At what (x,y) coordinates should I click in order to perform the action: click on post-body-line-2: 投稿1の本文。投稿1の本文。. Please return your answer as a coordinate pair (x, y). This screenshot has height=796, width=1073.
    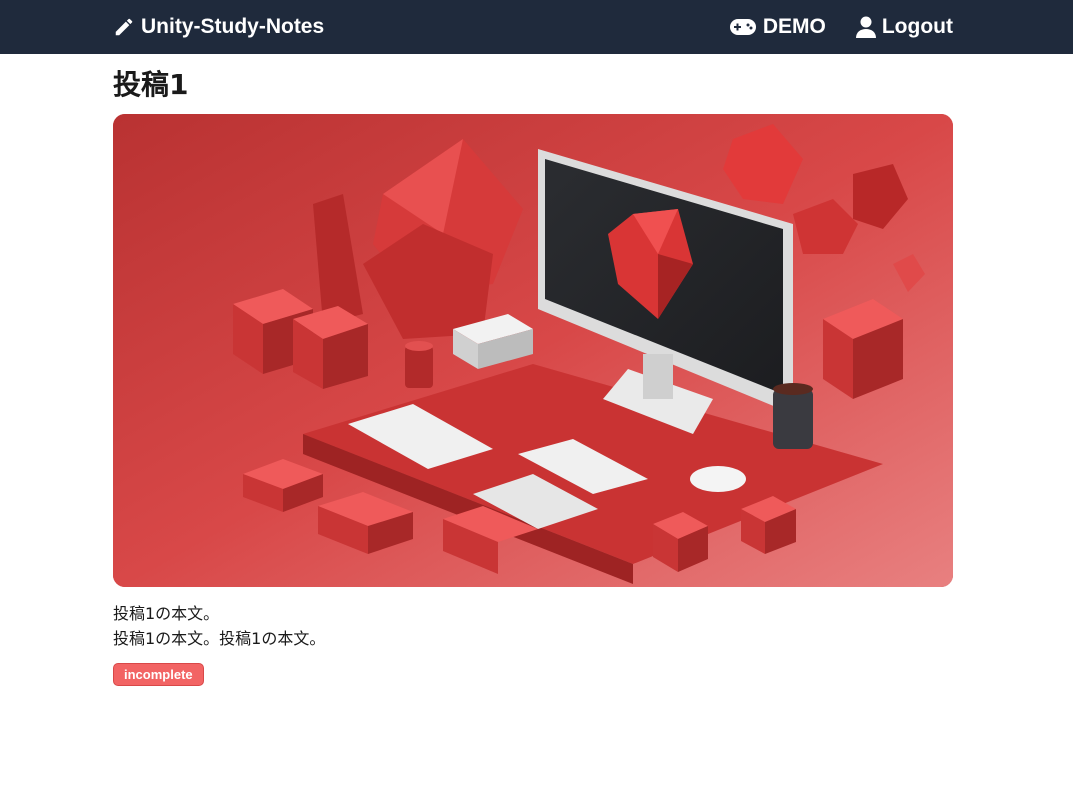
    Looking at the image, I should click on (219, 638).